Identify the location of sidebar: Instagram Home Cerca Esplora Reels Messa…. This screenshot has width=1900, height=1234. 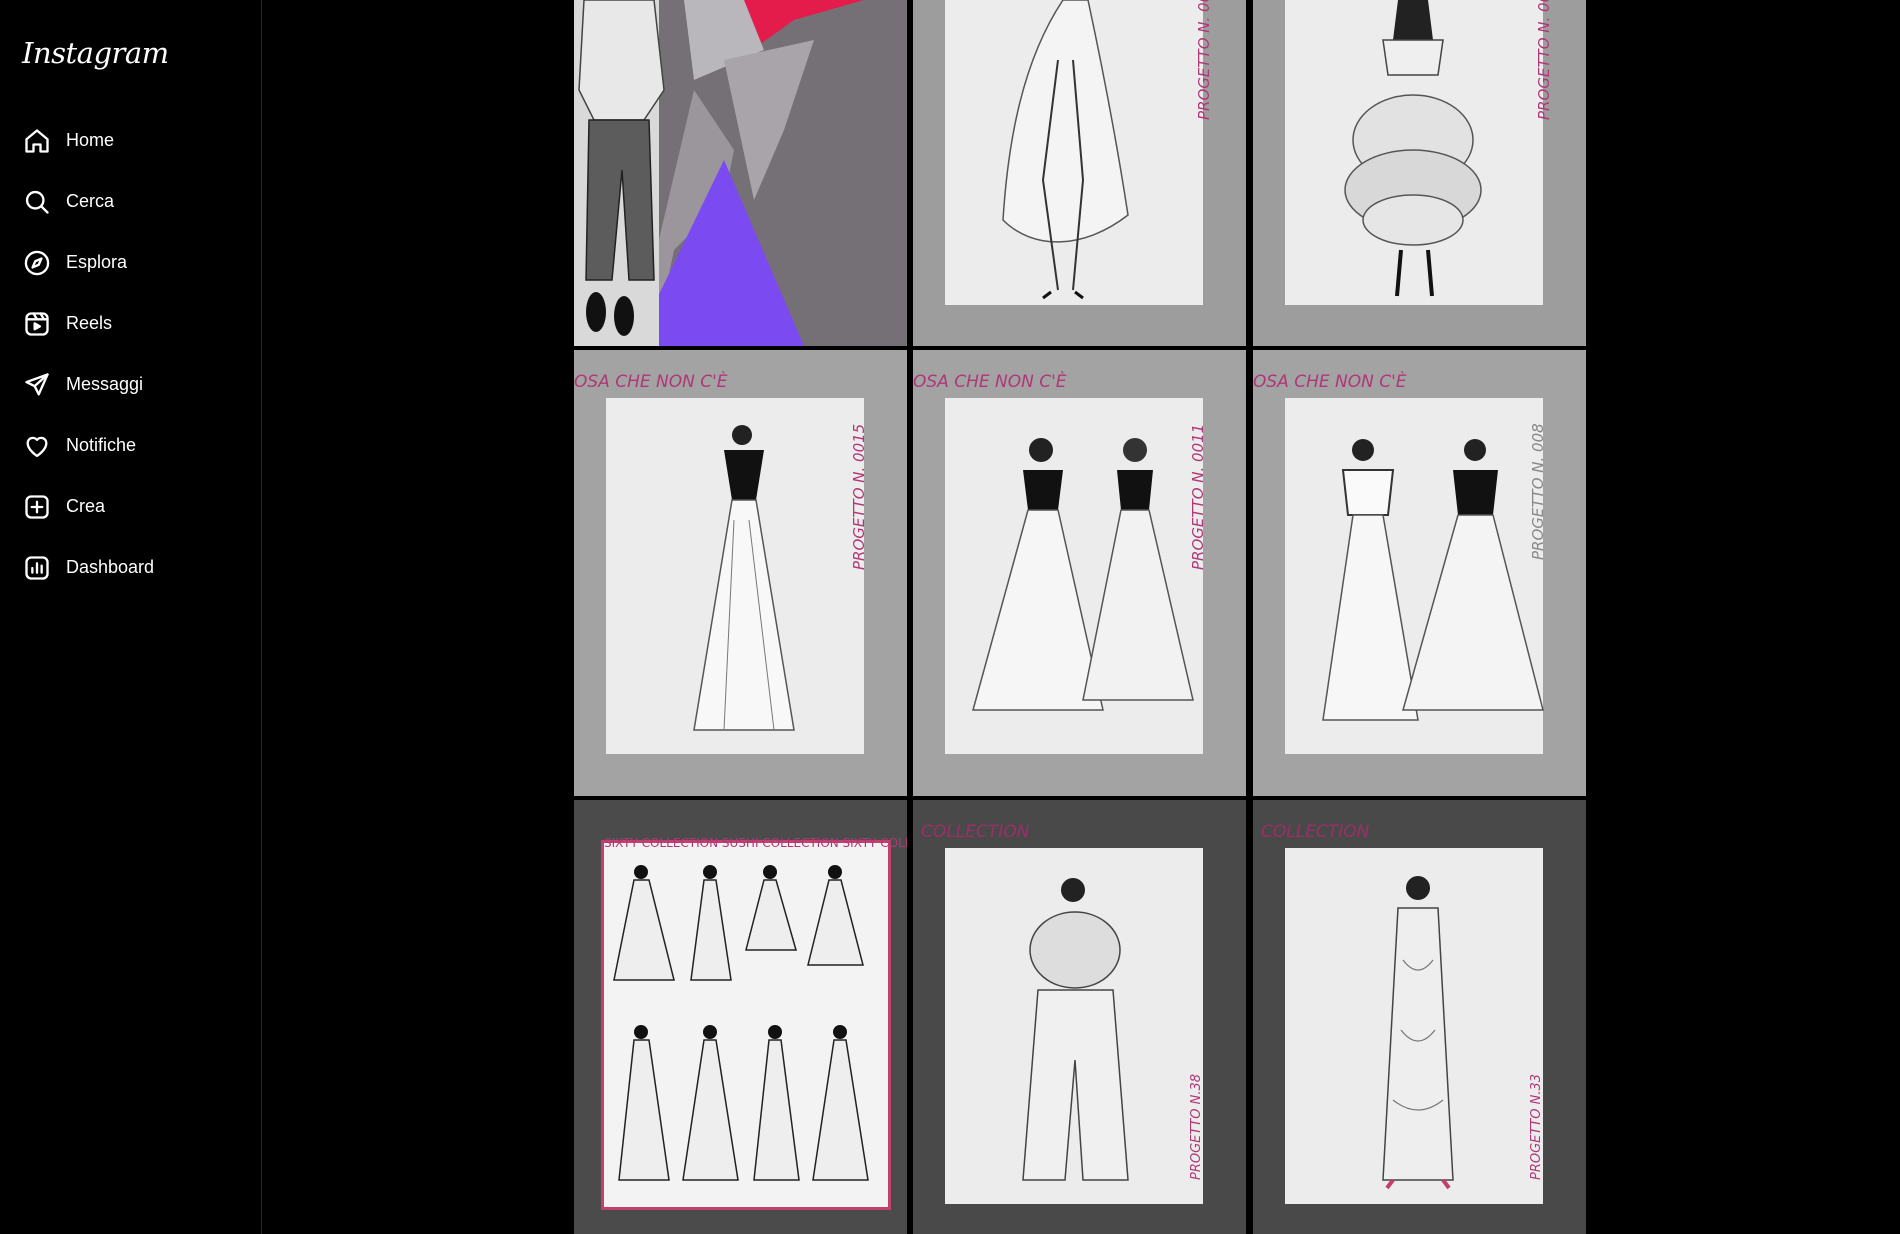
(131, 617).